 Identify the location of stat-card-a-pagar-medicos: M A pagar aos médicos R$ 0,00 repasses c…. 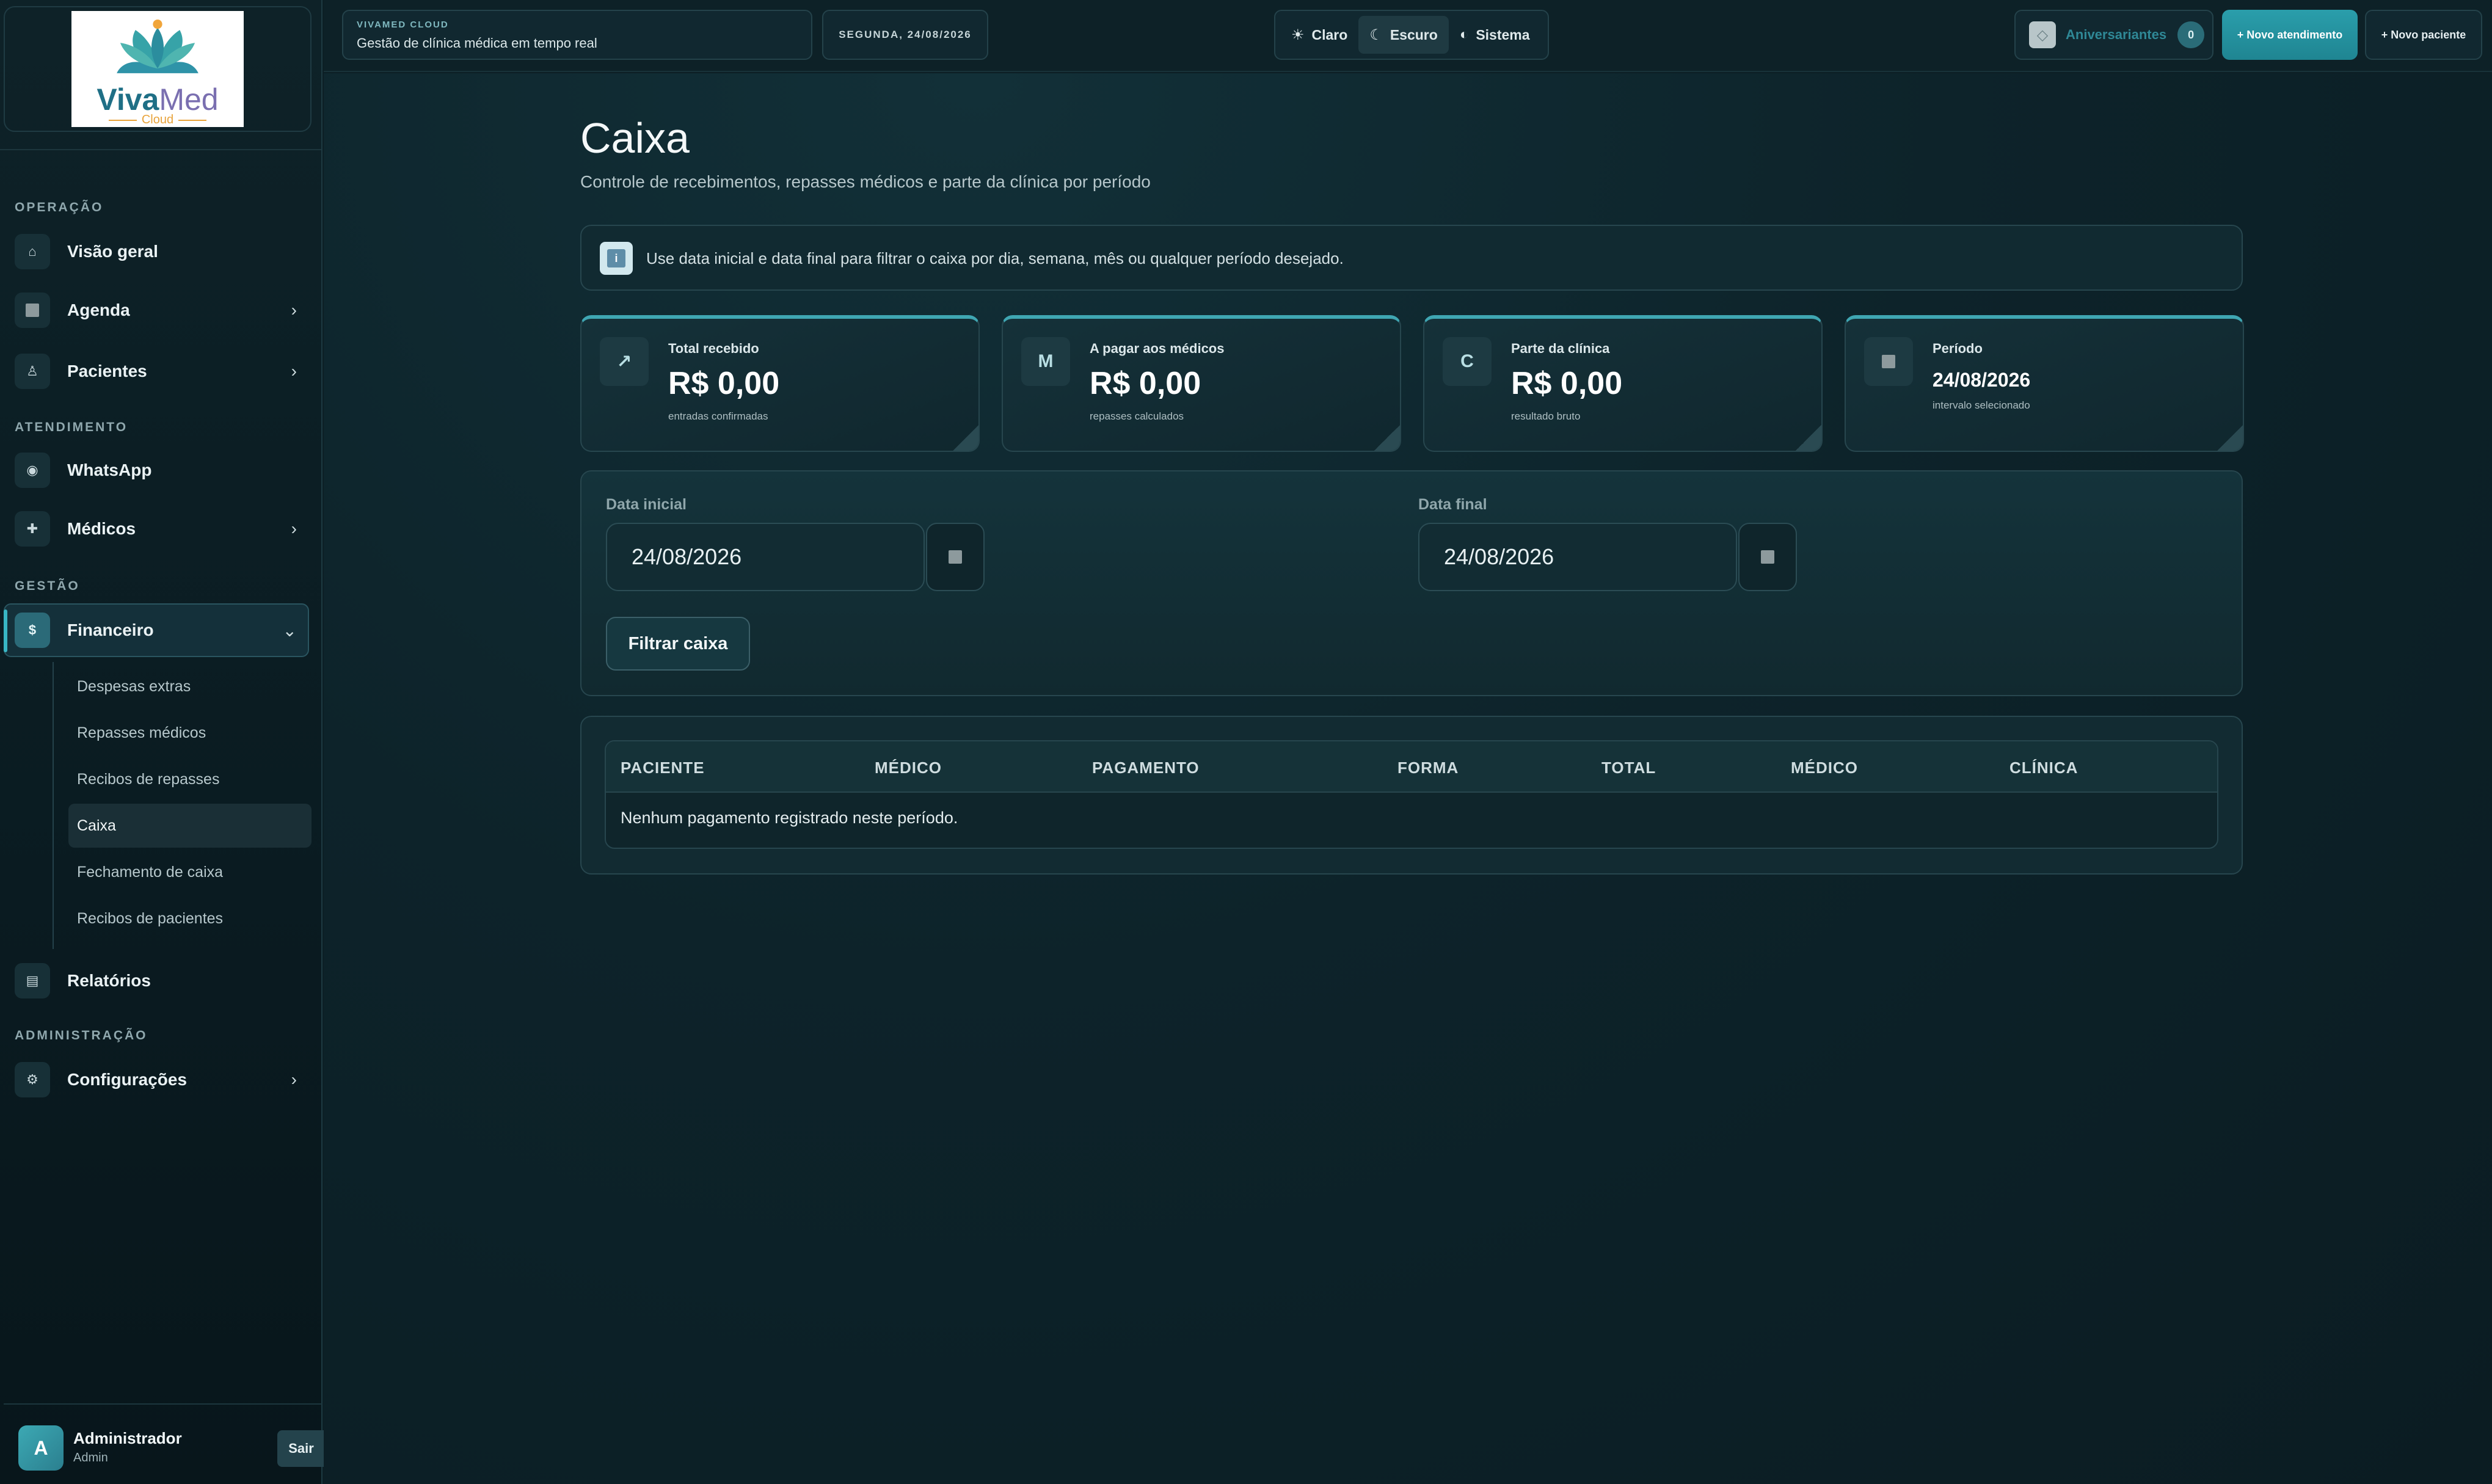
(1201, 383).